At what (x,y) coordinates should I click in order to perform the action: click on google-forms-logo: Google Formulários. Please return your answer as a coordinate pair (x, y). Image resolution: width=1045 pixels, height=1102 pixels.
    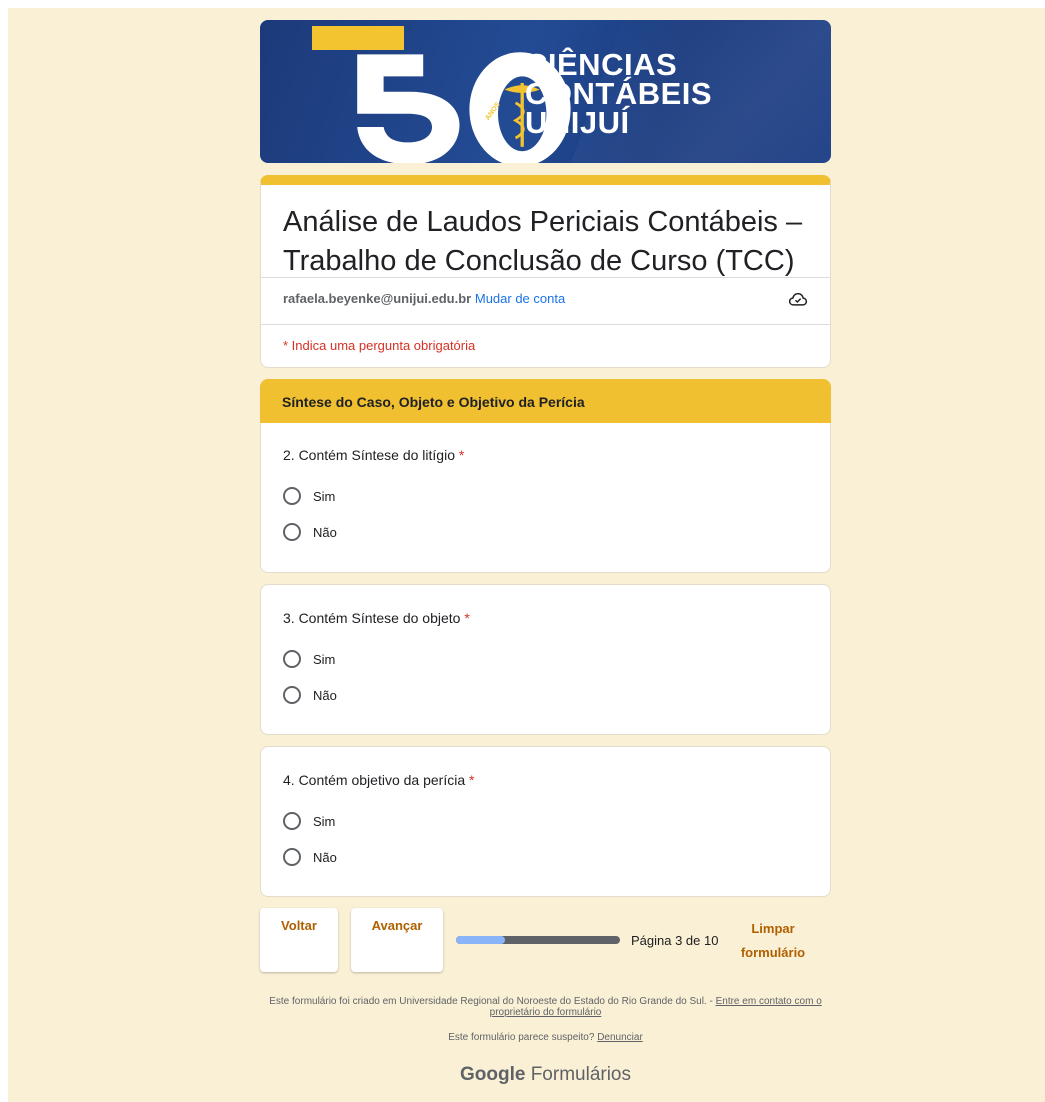
    Looking at the image, I should click on (545, 1075).